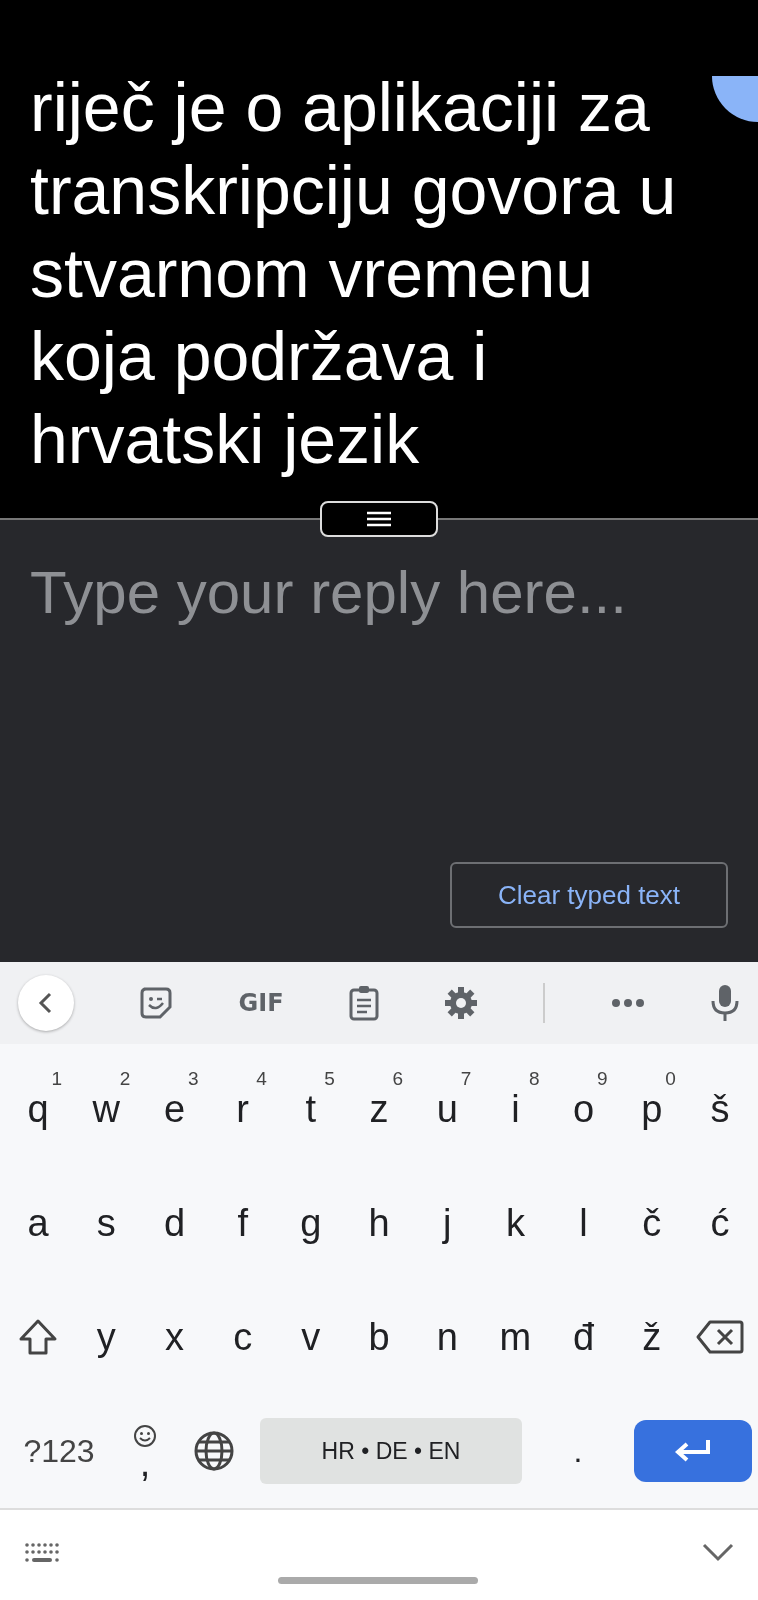 This screenshot has height=1600, width=758. I want to click on key: a, so click(38, 1223).